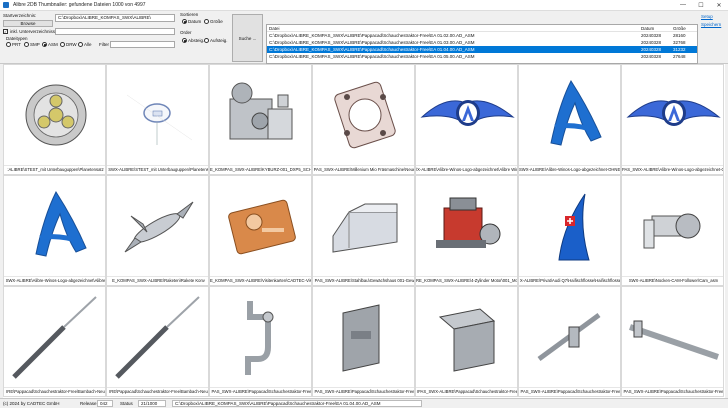  What do you see at coordinates (115, 18) in the screenshot?
I see `start-dir-field: C:\Dropbox\ALIBRE_KOMPAS_SWX\ALIBRE\` at bounding box center [115, 18].